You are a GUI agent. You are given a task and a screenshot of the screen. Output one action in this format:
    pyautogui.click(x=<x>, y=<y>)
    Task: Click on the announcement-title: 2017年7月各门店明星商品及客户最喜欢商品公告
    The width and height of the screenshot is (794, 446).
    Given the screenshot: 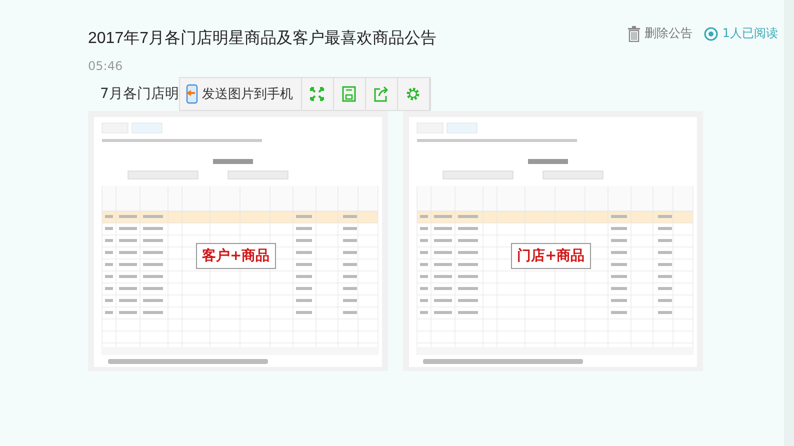 What is the action you would take?
    pyautogui.click(x=262, y=38)
    